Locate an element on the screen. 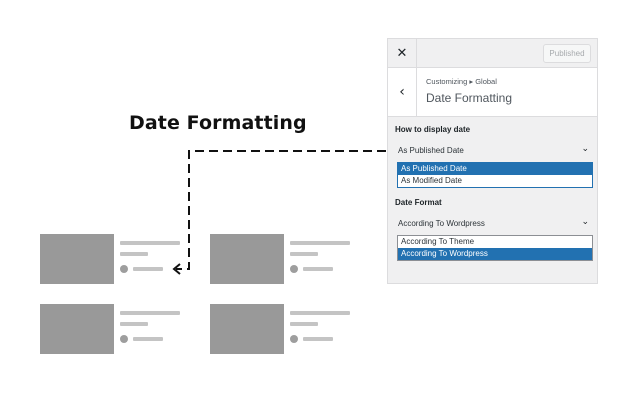 The width and height of the screenshot is (622, 405). customizer-topbar: ✕ Published is located at coordinates (492, 53).